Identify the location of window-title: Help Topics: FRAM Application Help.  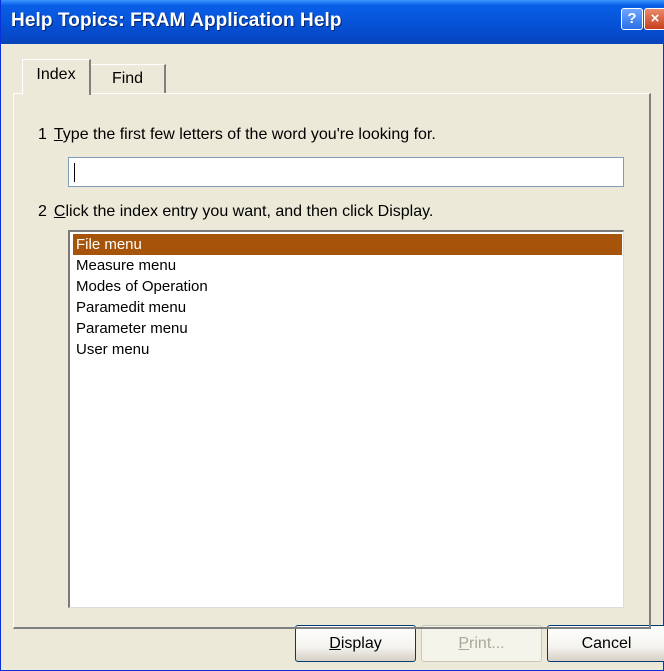
(176, 20).